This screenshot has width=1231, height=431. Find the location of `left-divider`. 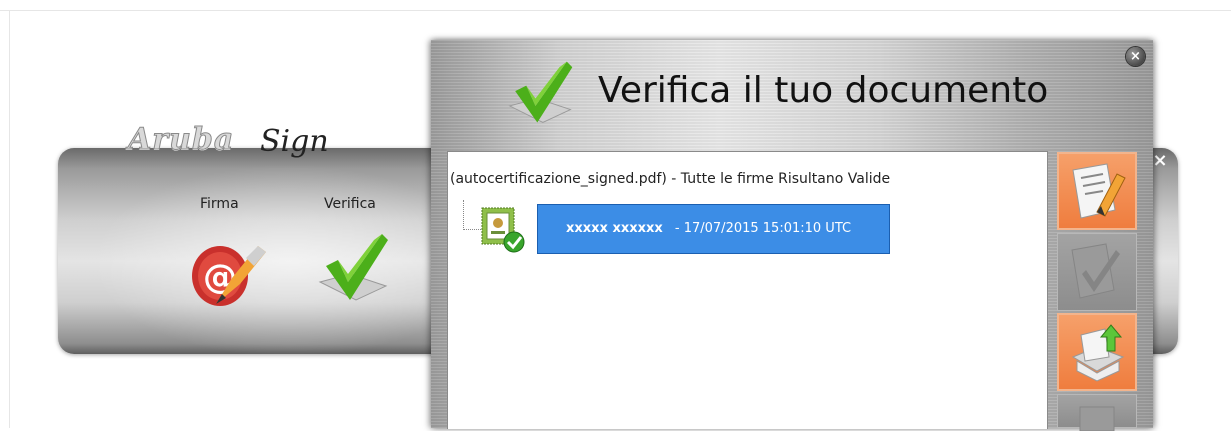

left-divider is located at coordinates (9, 219).